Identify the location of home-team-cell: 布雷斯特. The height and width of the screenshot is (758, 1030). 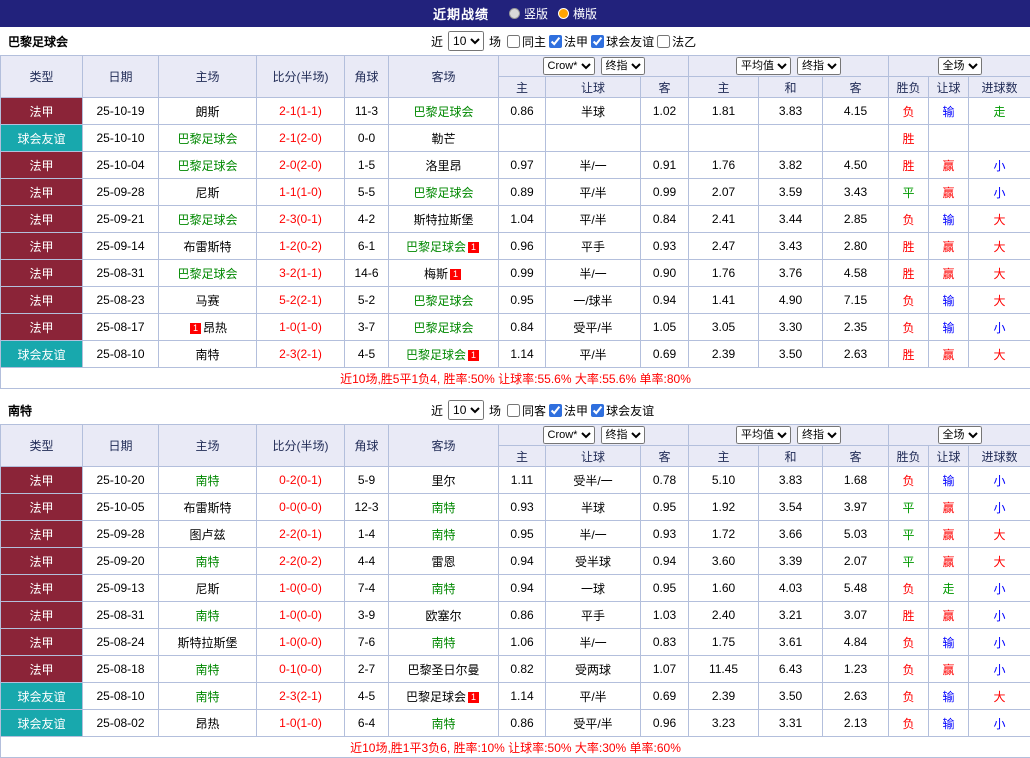
(208, 246).